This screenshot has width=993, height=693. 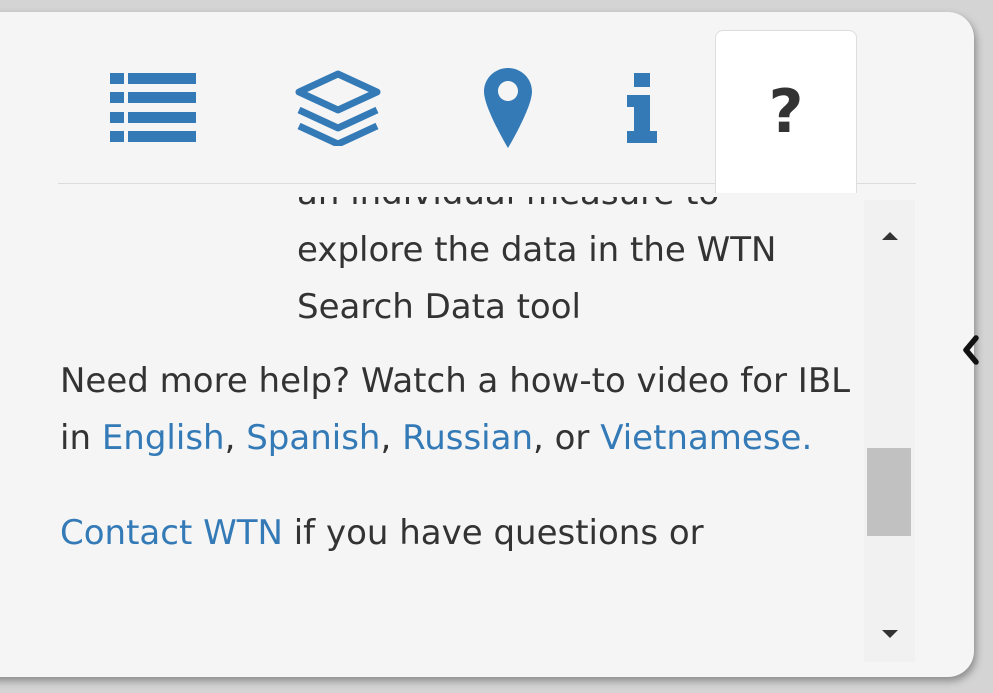 I want to click on russian-video-link: Russian, so click(x=467, y=438).